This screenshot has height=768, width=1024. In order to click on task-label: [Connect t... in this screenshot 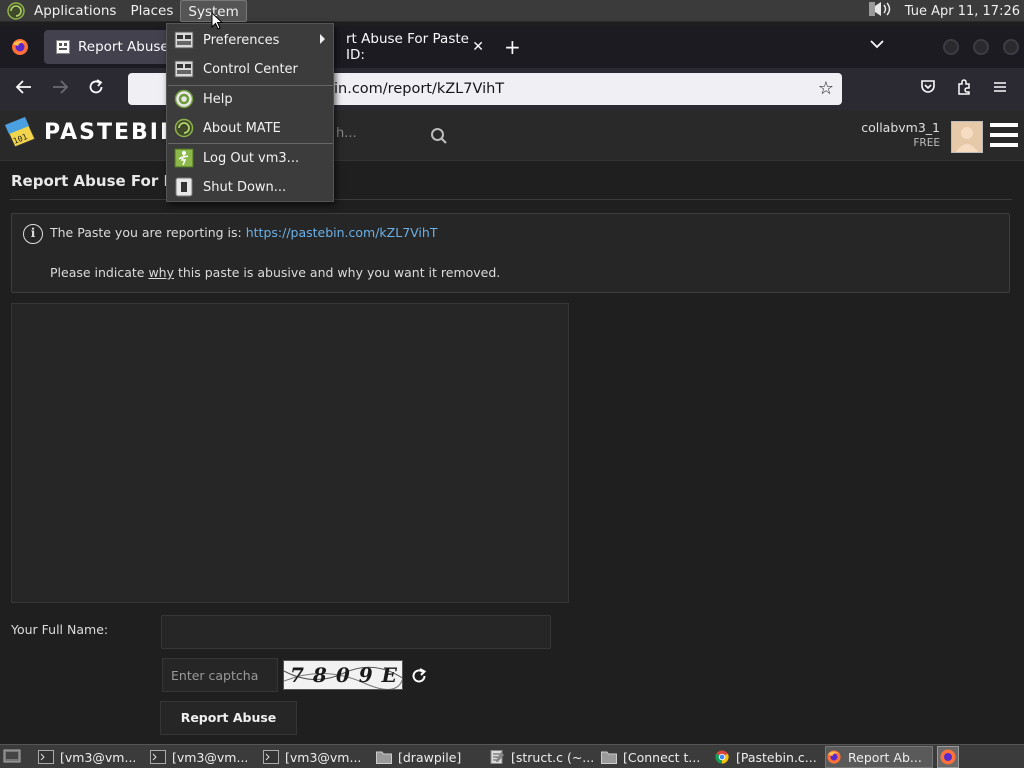, I will do `click(662, 757)`.